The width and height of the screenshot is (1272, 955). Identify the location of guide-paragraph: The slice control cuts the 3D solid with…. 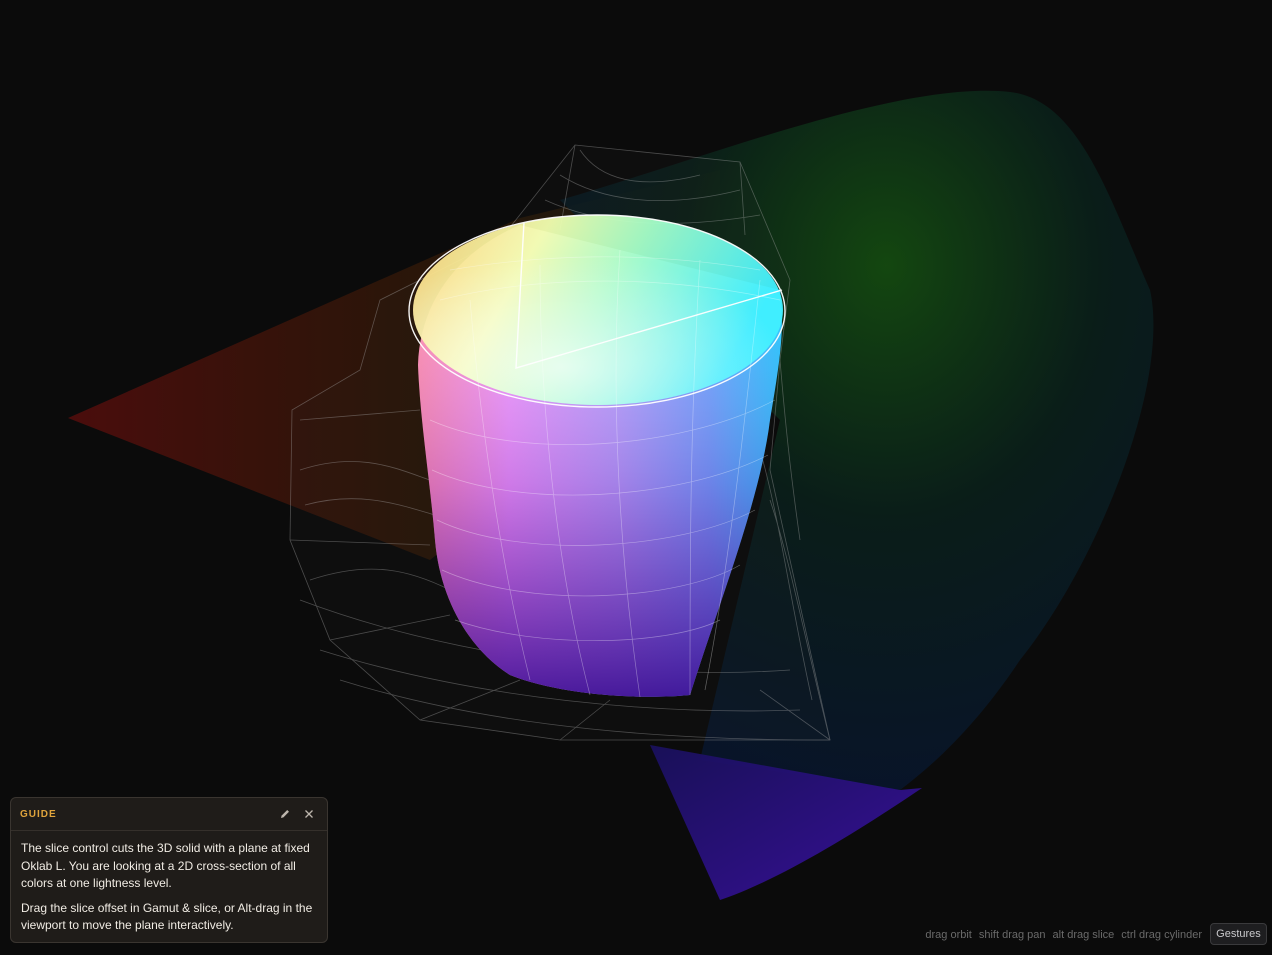
(165, 865).